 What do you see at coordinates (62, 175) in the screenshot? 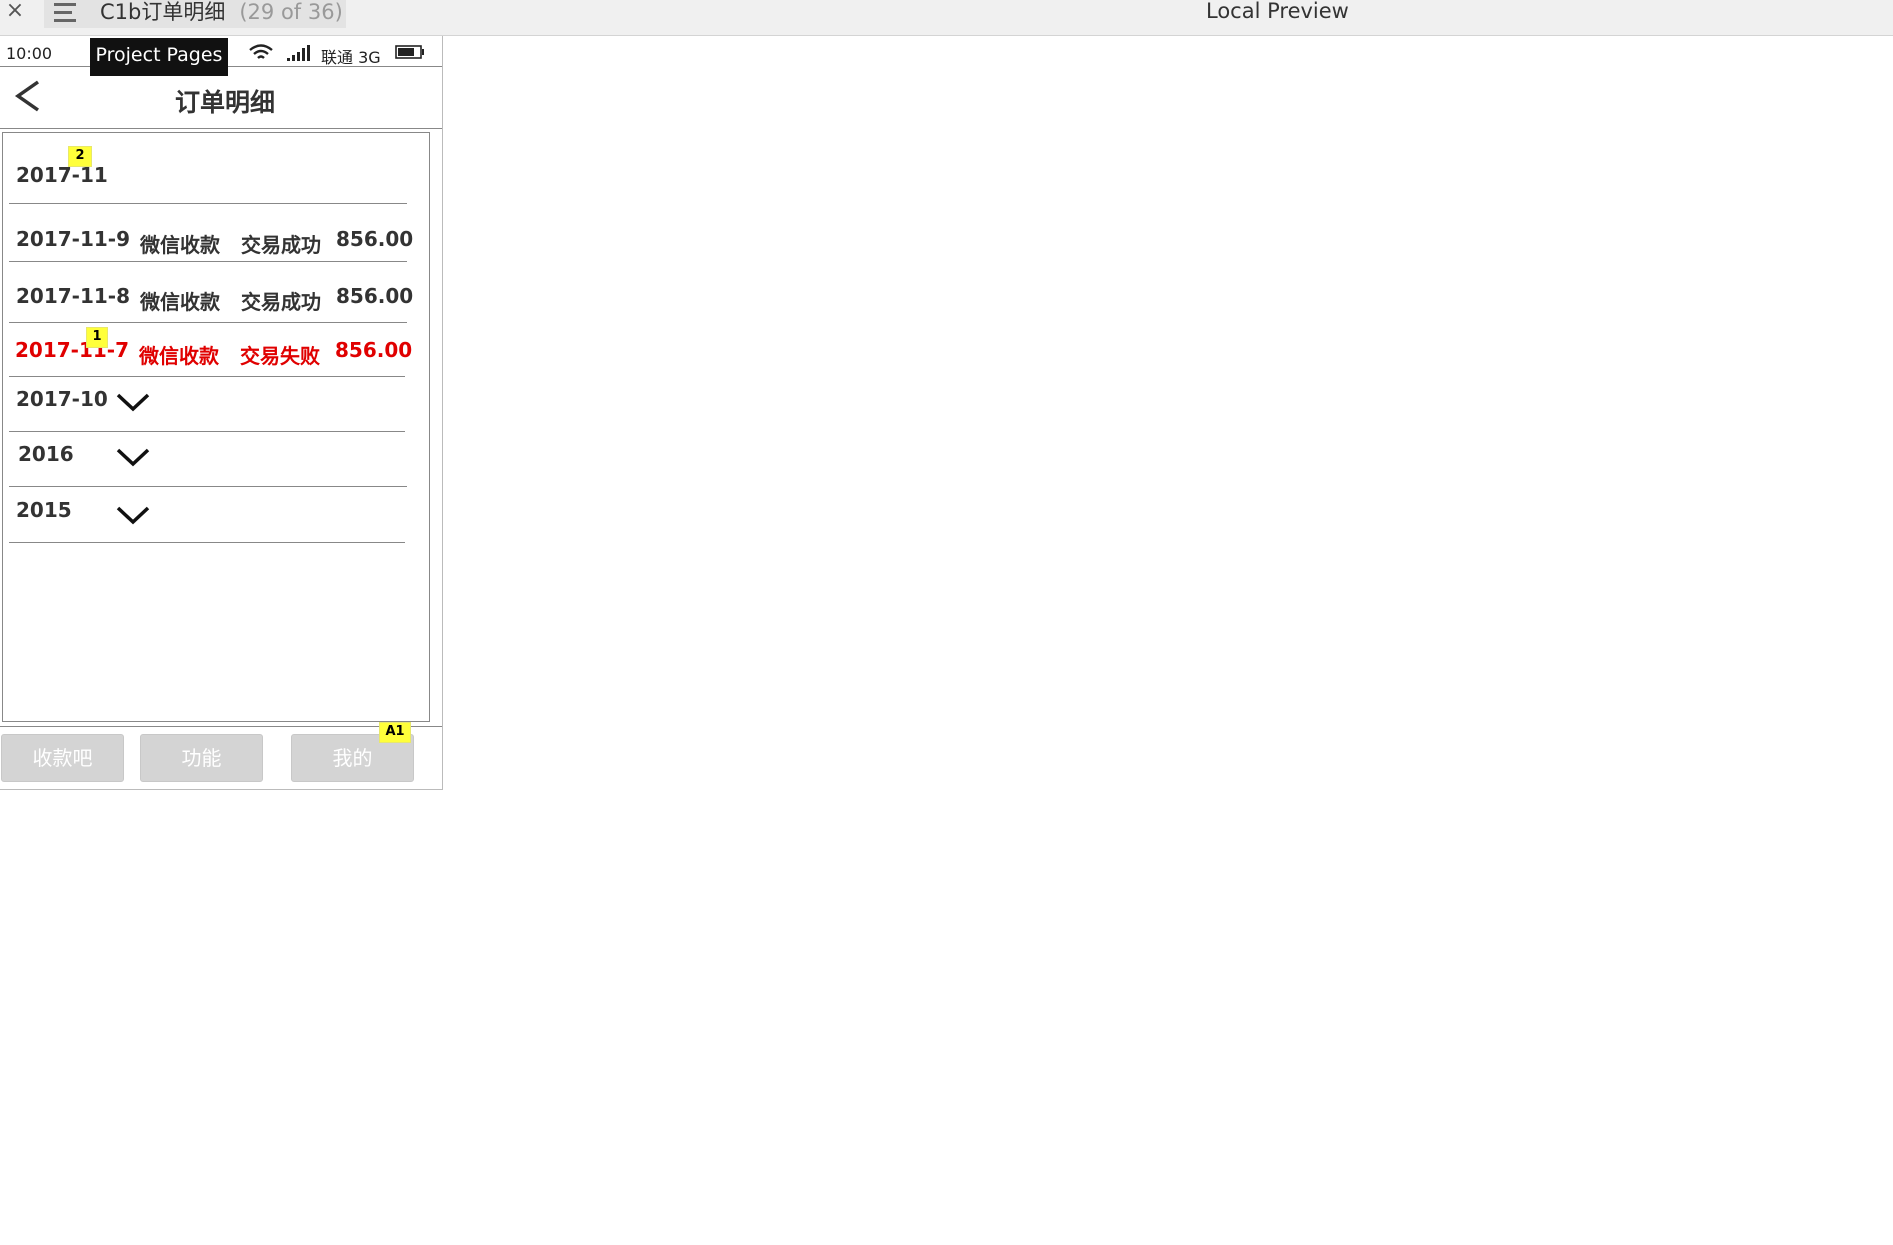
I see `month-header-2017-11: 2017-11` at bounding box center [62, 175].